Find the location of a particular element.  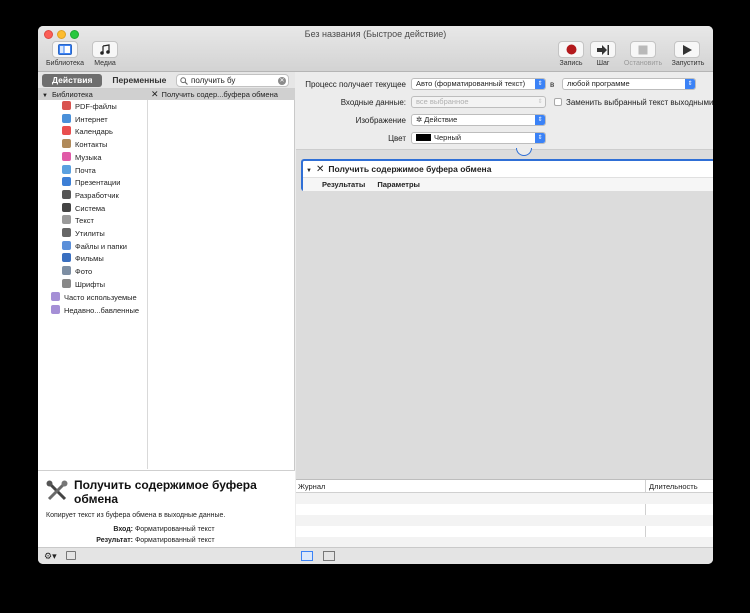

action-block-title: Получить содержимое буфера обмена is located at coordinates (410, 169).